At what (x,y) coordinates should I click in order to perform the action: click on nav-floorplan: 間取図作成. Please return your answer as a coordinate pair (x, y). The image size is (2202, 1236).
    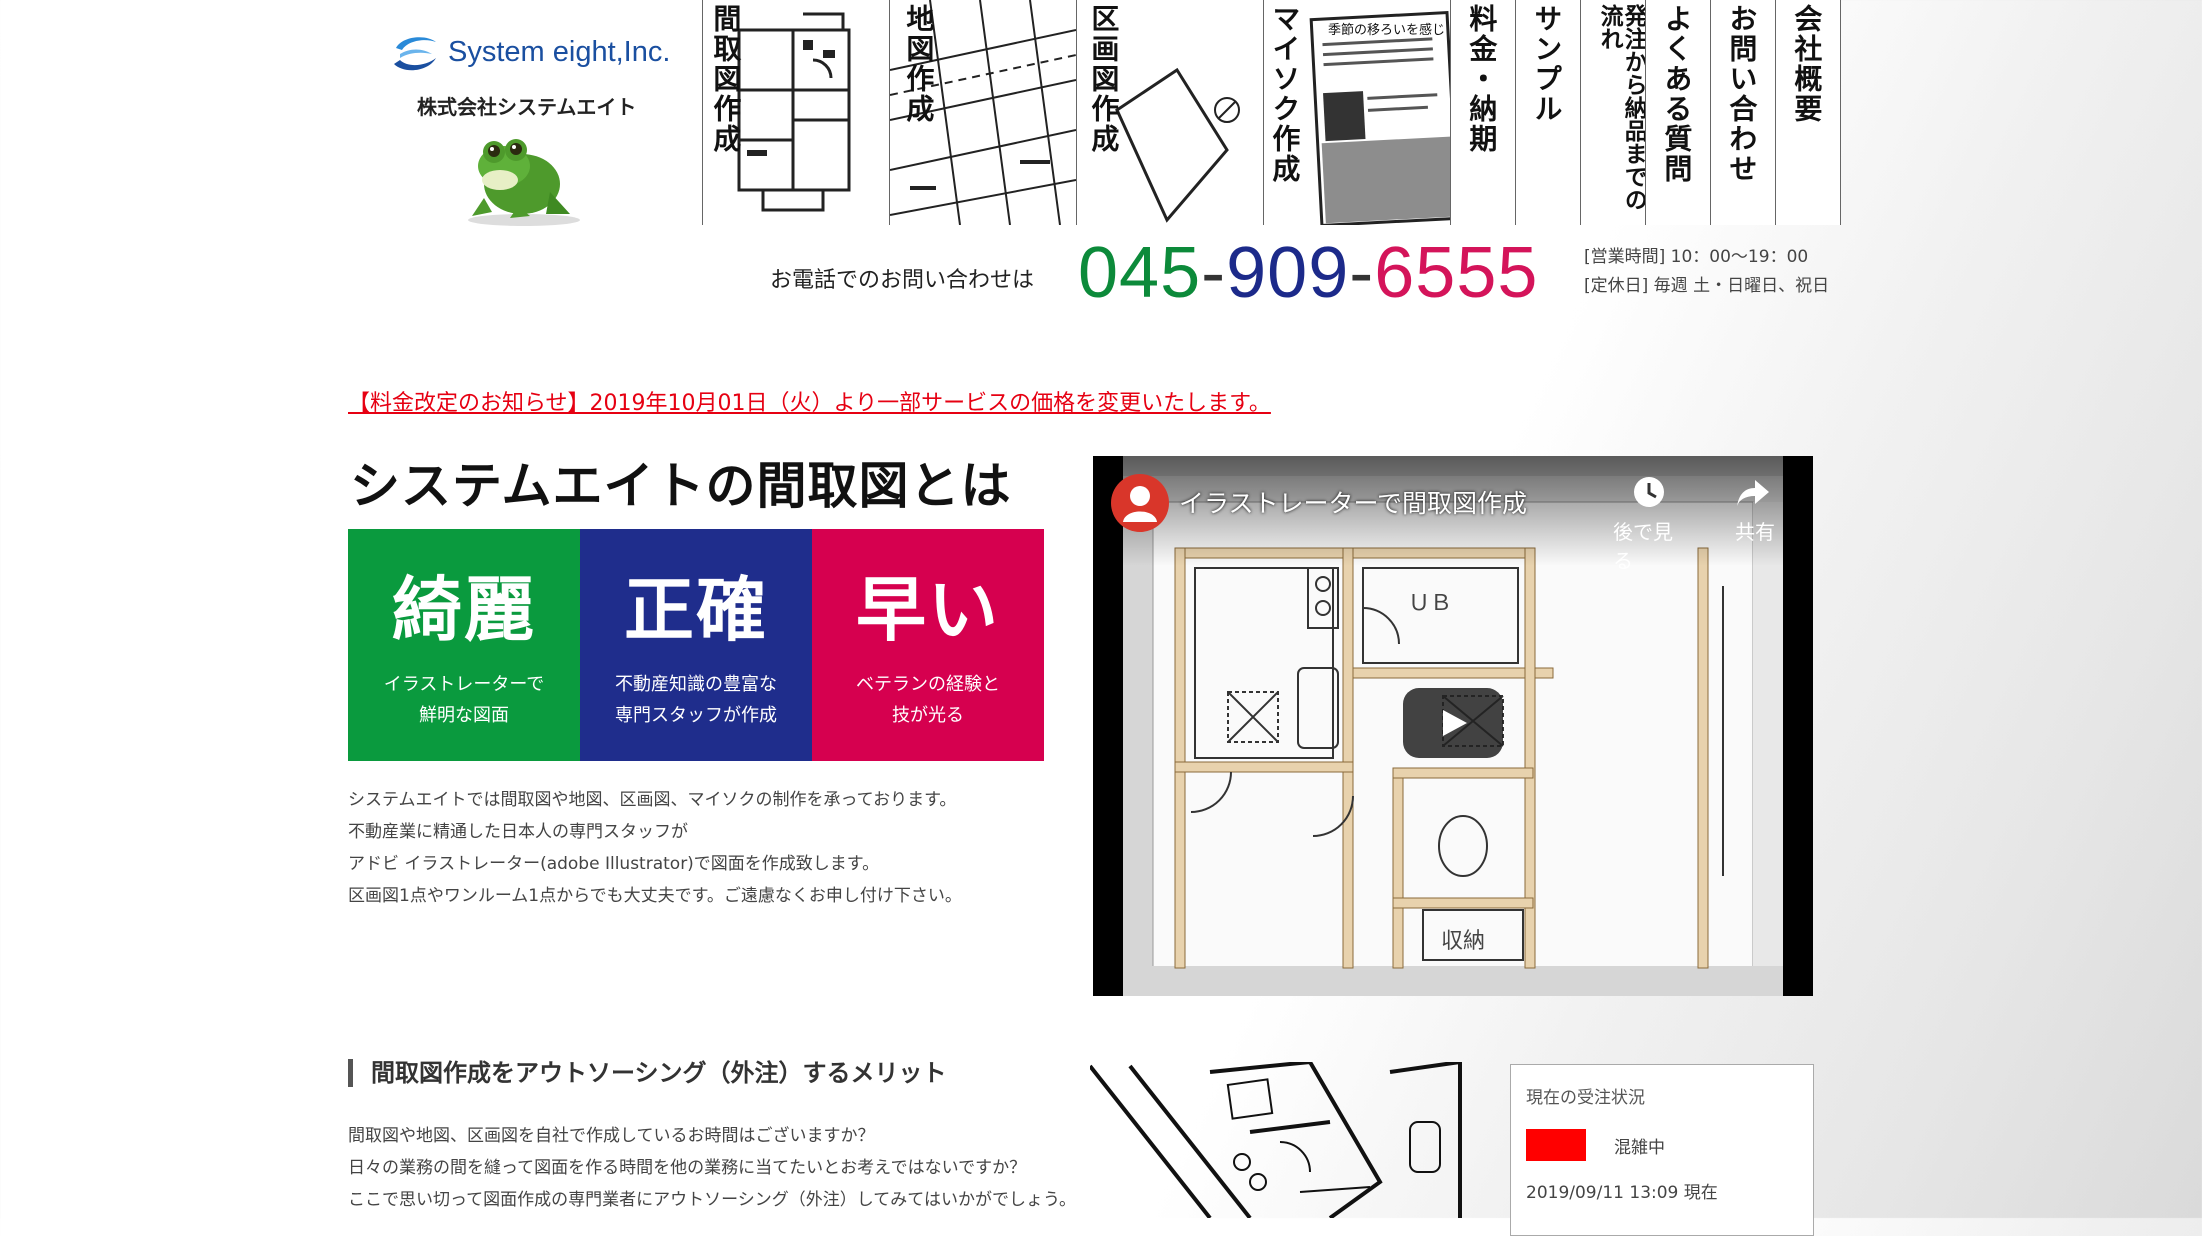
    Looking at the image, I should click on (795, 112).